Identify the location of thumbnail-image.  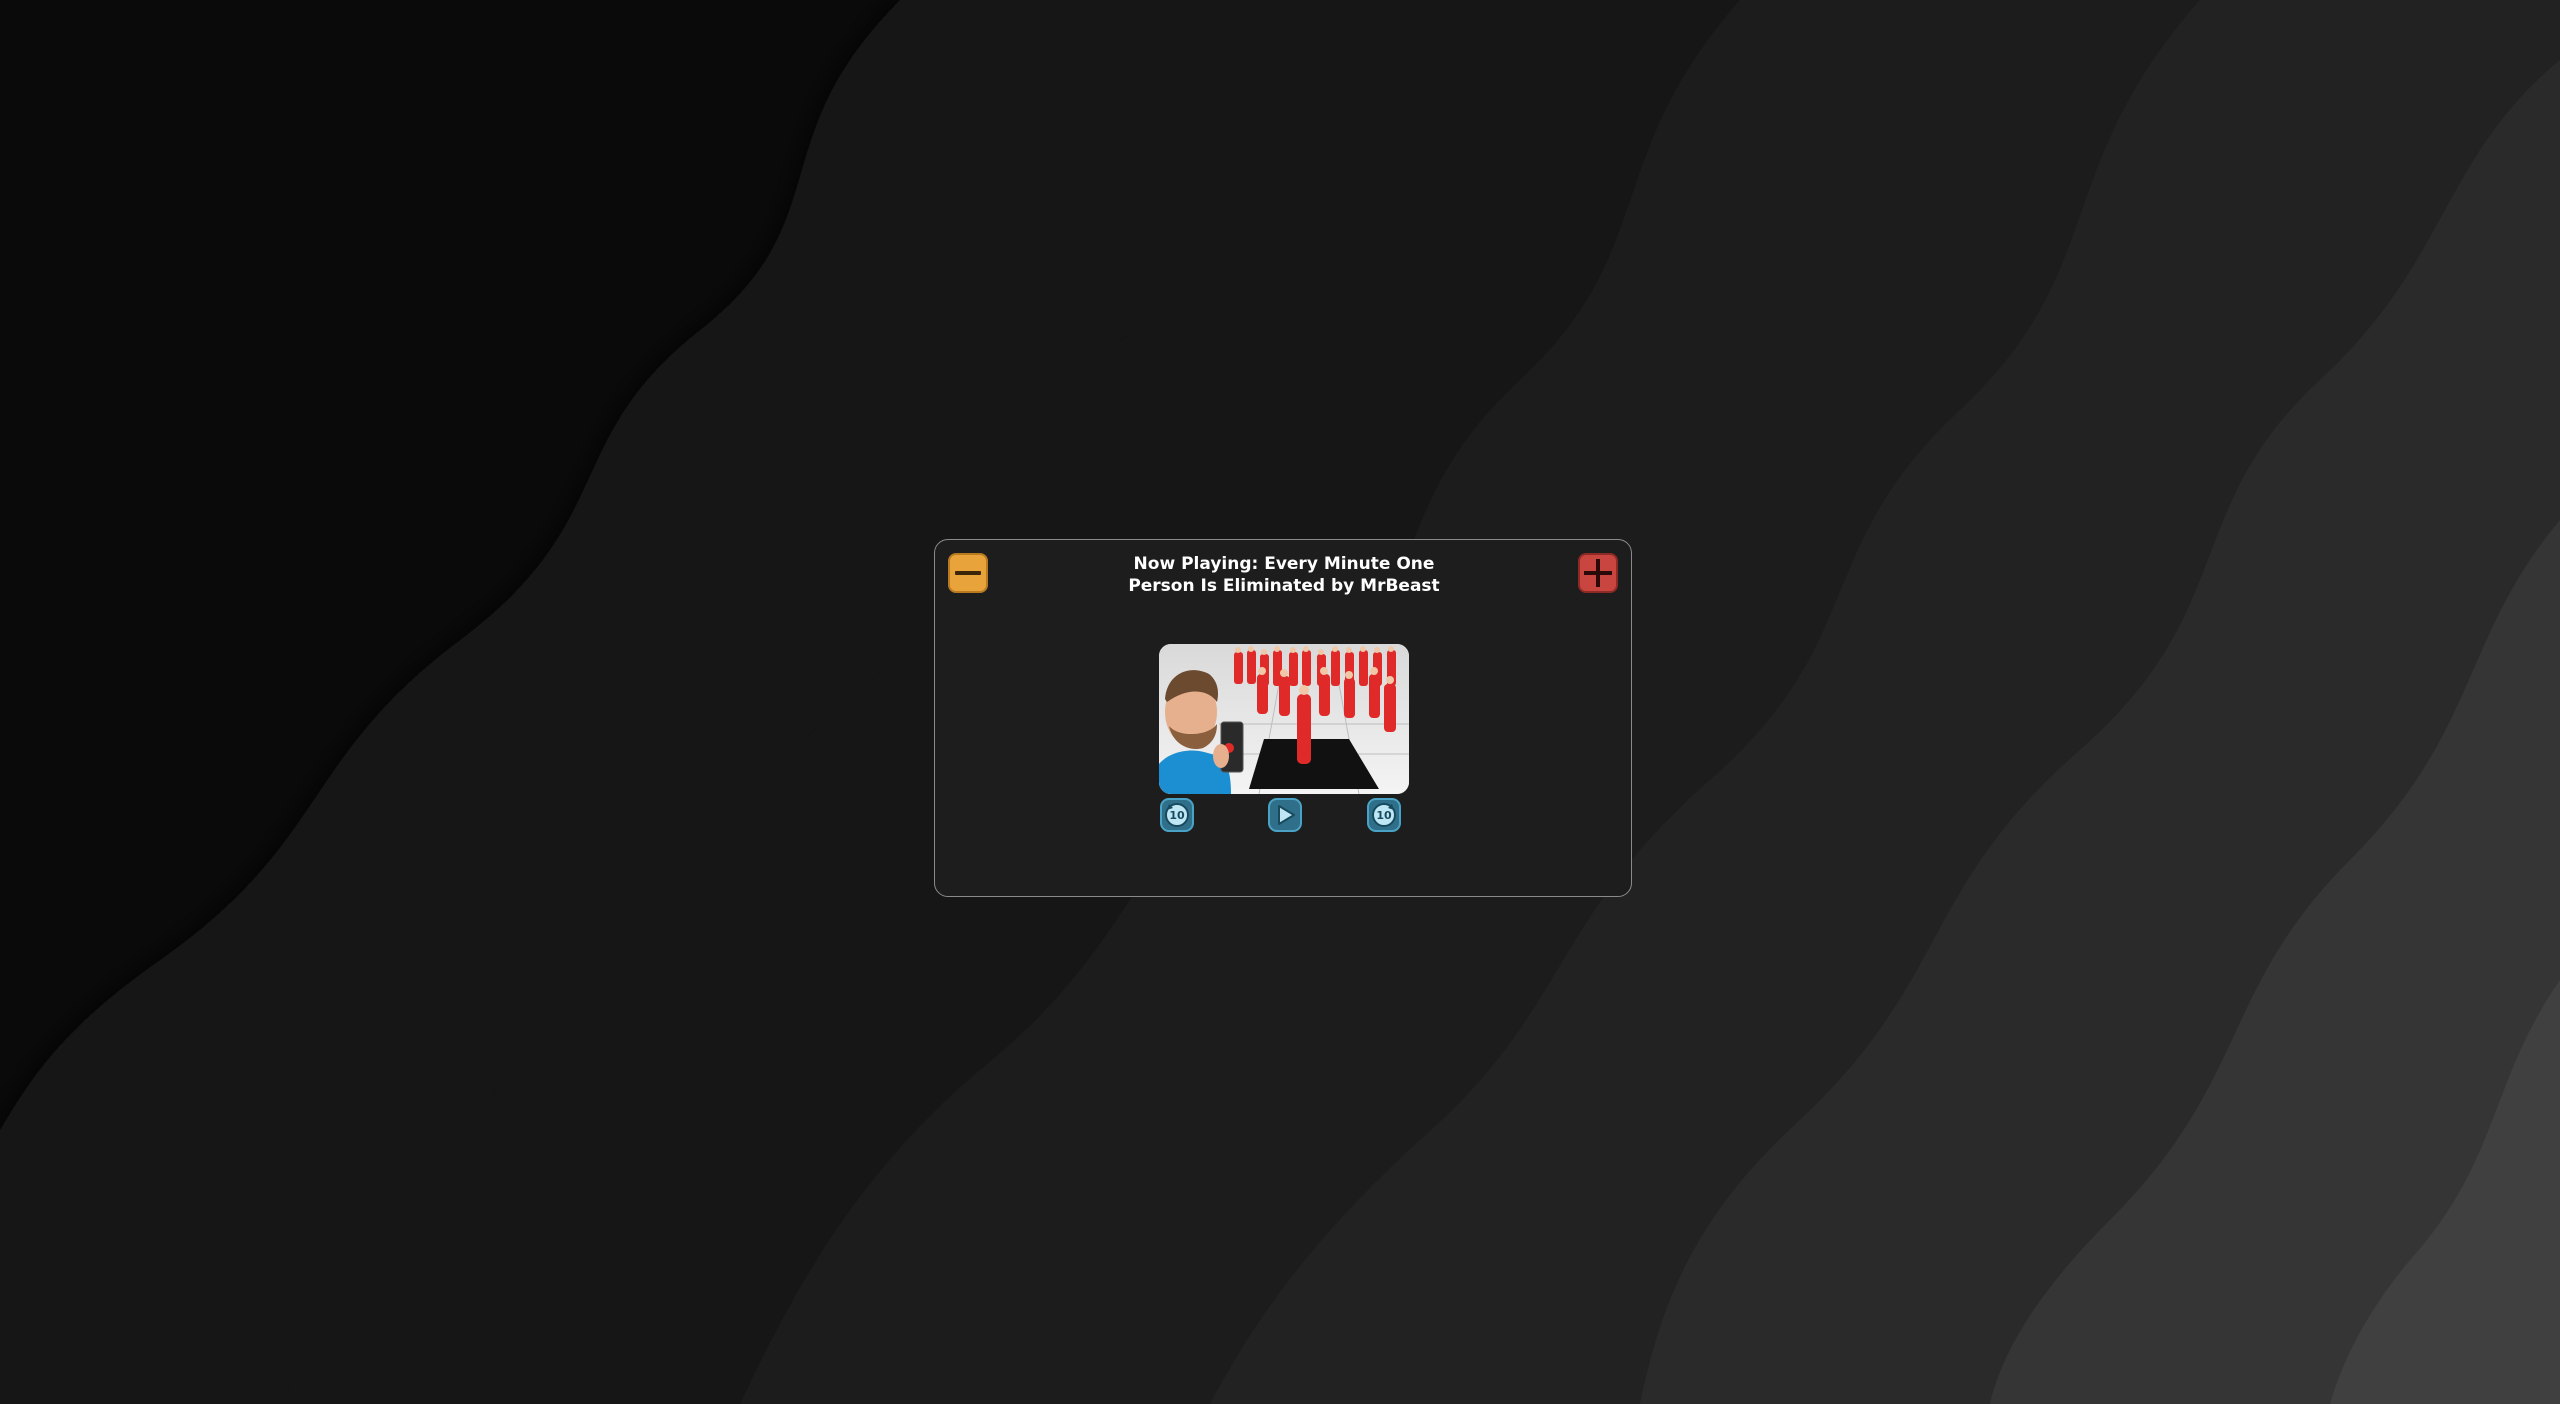
(1284, 719).